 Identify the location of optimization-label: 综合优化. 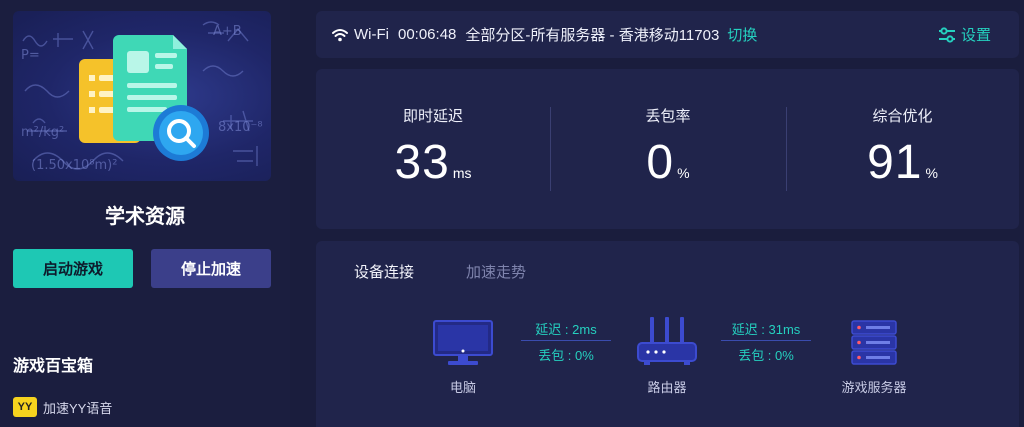
(902, 116).